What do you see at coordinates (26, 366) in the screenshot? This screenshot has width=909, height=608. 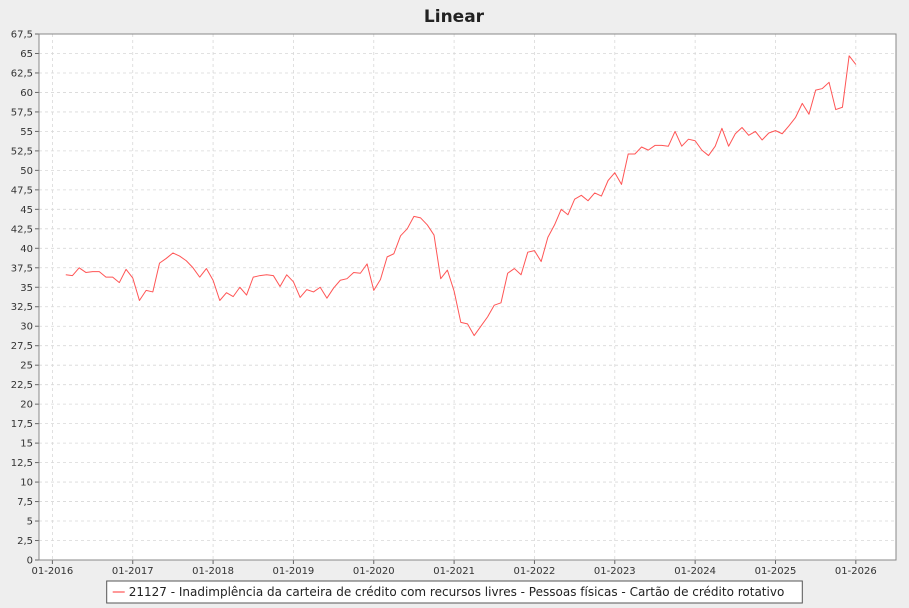 I see `y-tick-label: 25` at bounding box center [26, 366].